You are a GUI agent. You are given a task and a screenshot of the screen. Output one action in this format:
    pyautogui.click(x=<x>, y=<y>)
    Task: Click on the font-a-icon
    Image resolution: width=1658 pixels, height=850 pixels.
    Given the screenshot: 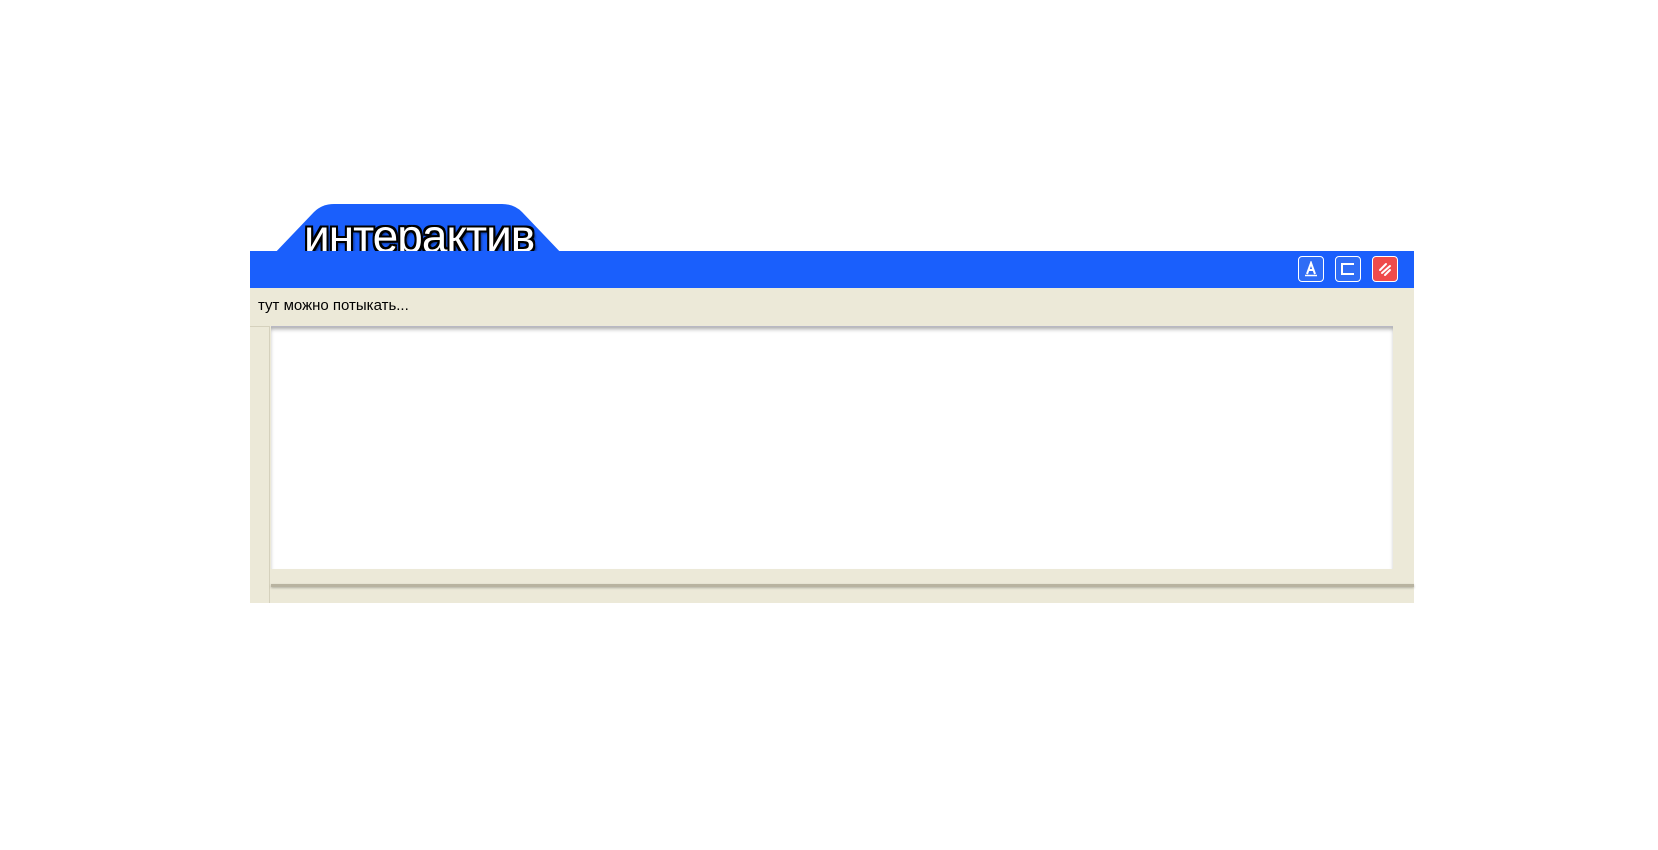 What is the action you would take?
    pyautogui.click(x=1311, y=269)
    